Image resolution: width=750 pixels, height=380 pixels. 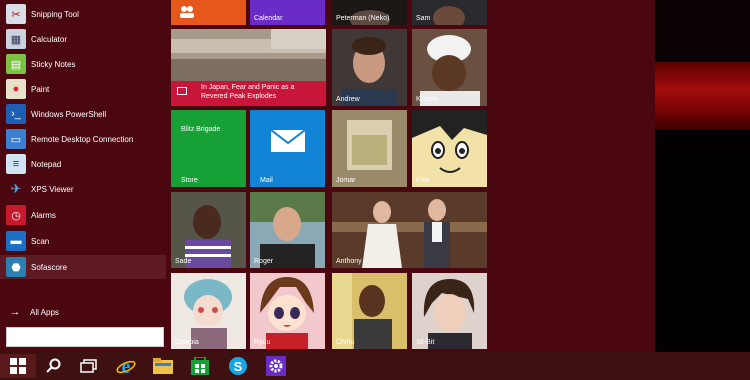 I want to click on svg-text: e, so click(x=126, y=366).